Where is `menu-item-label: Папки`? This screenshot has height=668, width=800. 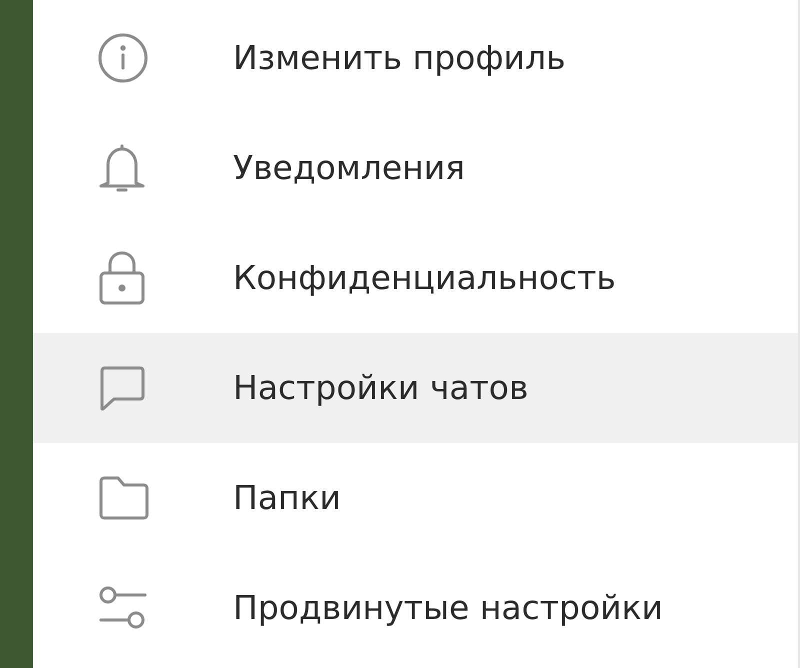 menu-item-label: Папки is located at coordinates (287, 498).